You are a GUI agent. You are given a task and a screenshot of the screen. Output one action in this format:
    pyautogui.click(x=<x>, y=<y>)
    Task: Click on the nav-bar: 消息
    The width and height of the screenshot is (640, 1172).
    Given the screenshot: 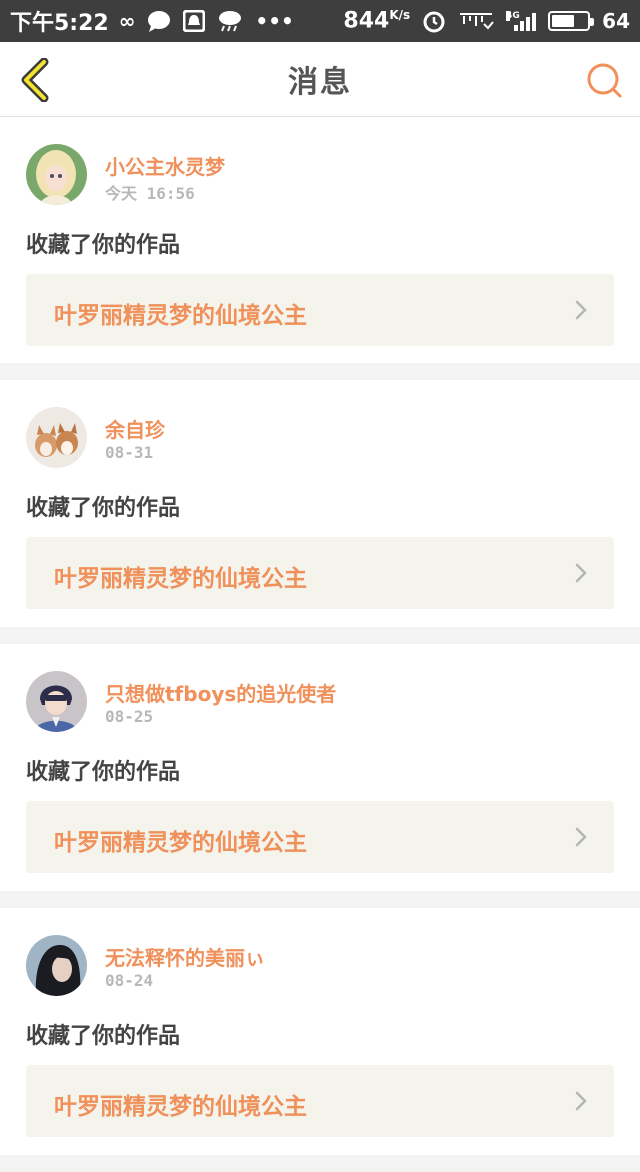 What is the action you would take?
    pyautogui.click(x=320, y=79)
    